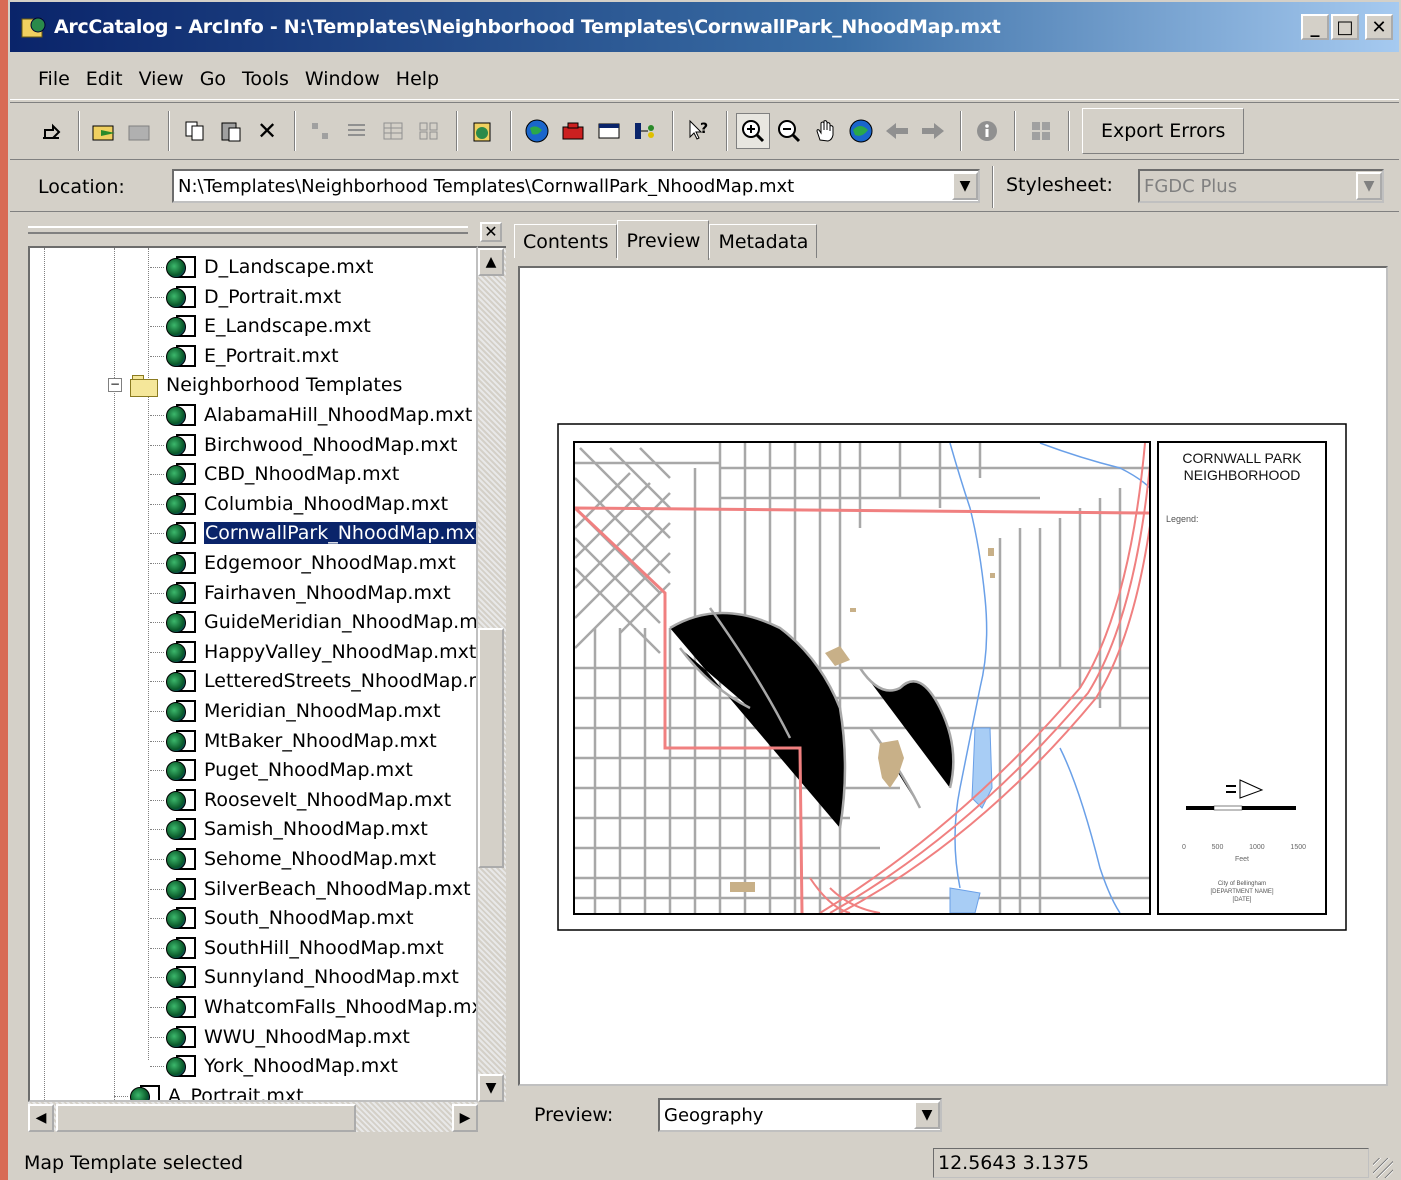 The width and height of the screenshot is (1401, 1180). What do you see at coordinates (115, 385) in the screenshot?
I see `collapse-icon: −` at bounding box center [115, 385].